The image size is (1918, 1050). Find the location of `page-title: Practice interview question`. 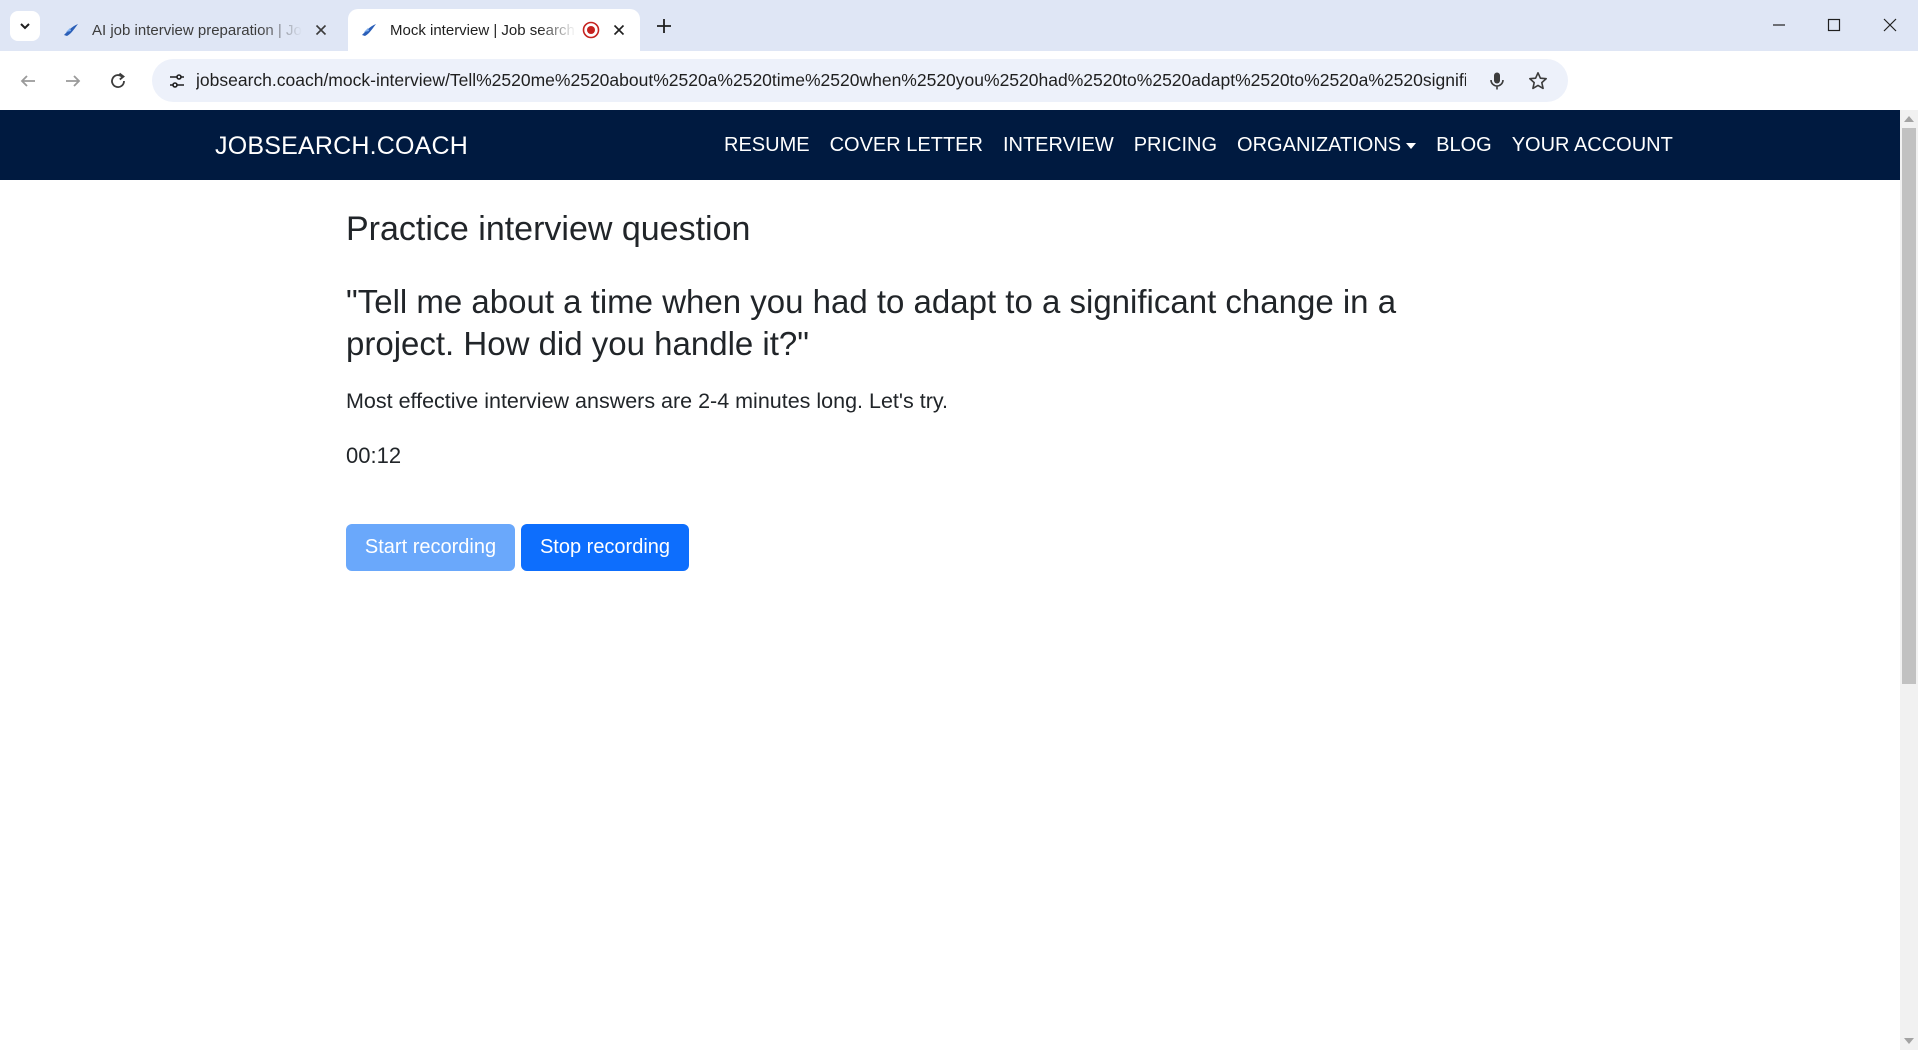

page-title: Practice interview question is located at coordinates (548, 229).